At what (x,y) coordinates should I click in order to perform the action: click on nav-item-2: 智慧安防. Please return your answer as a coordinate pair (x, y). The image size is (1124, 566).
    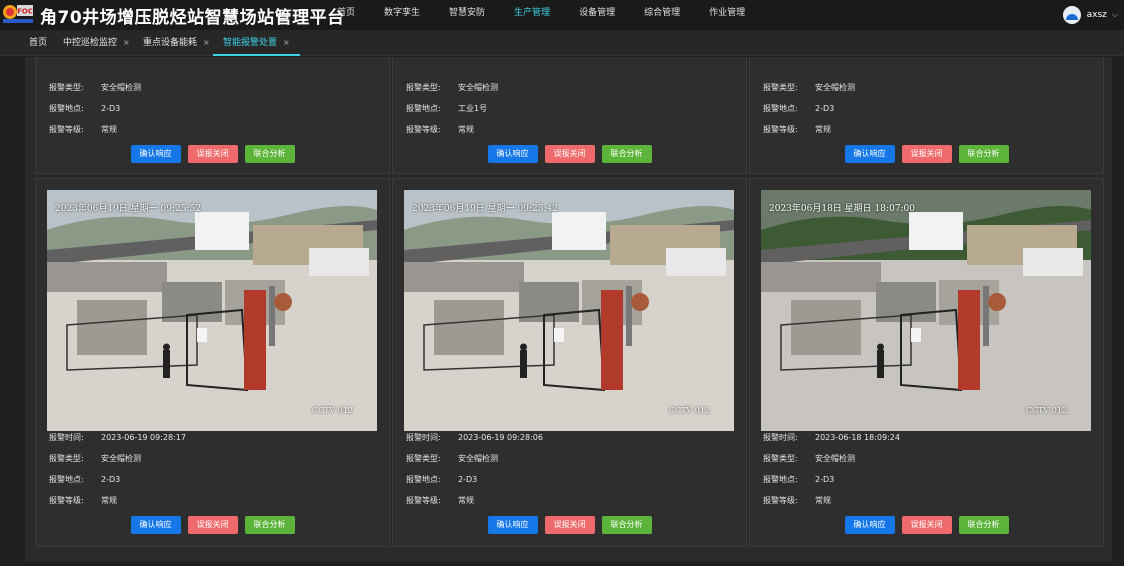
    Looking at the image, I should click on (467, 15).